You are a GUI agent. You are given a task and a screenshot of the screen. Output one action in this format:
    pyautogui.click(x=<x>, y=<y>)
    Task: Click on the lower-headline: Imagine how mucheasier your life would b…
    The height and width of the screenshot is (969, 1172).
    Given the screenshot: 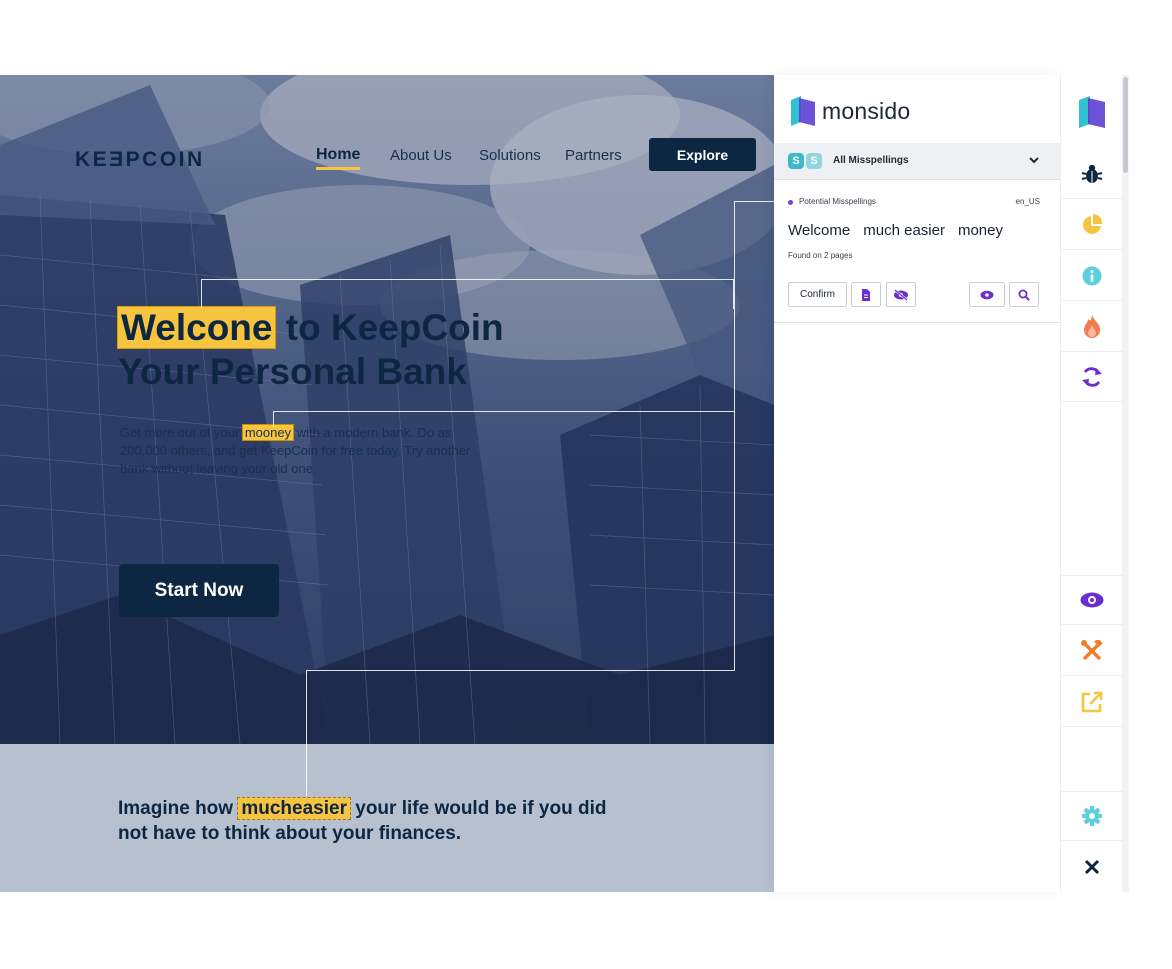 What is the action you would take?
    pyautogui.click(x=378, y=821)
    